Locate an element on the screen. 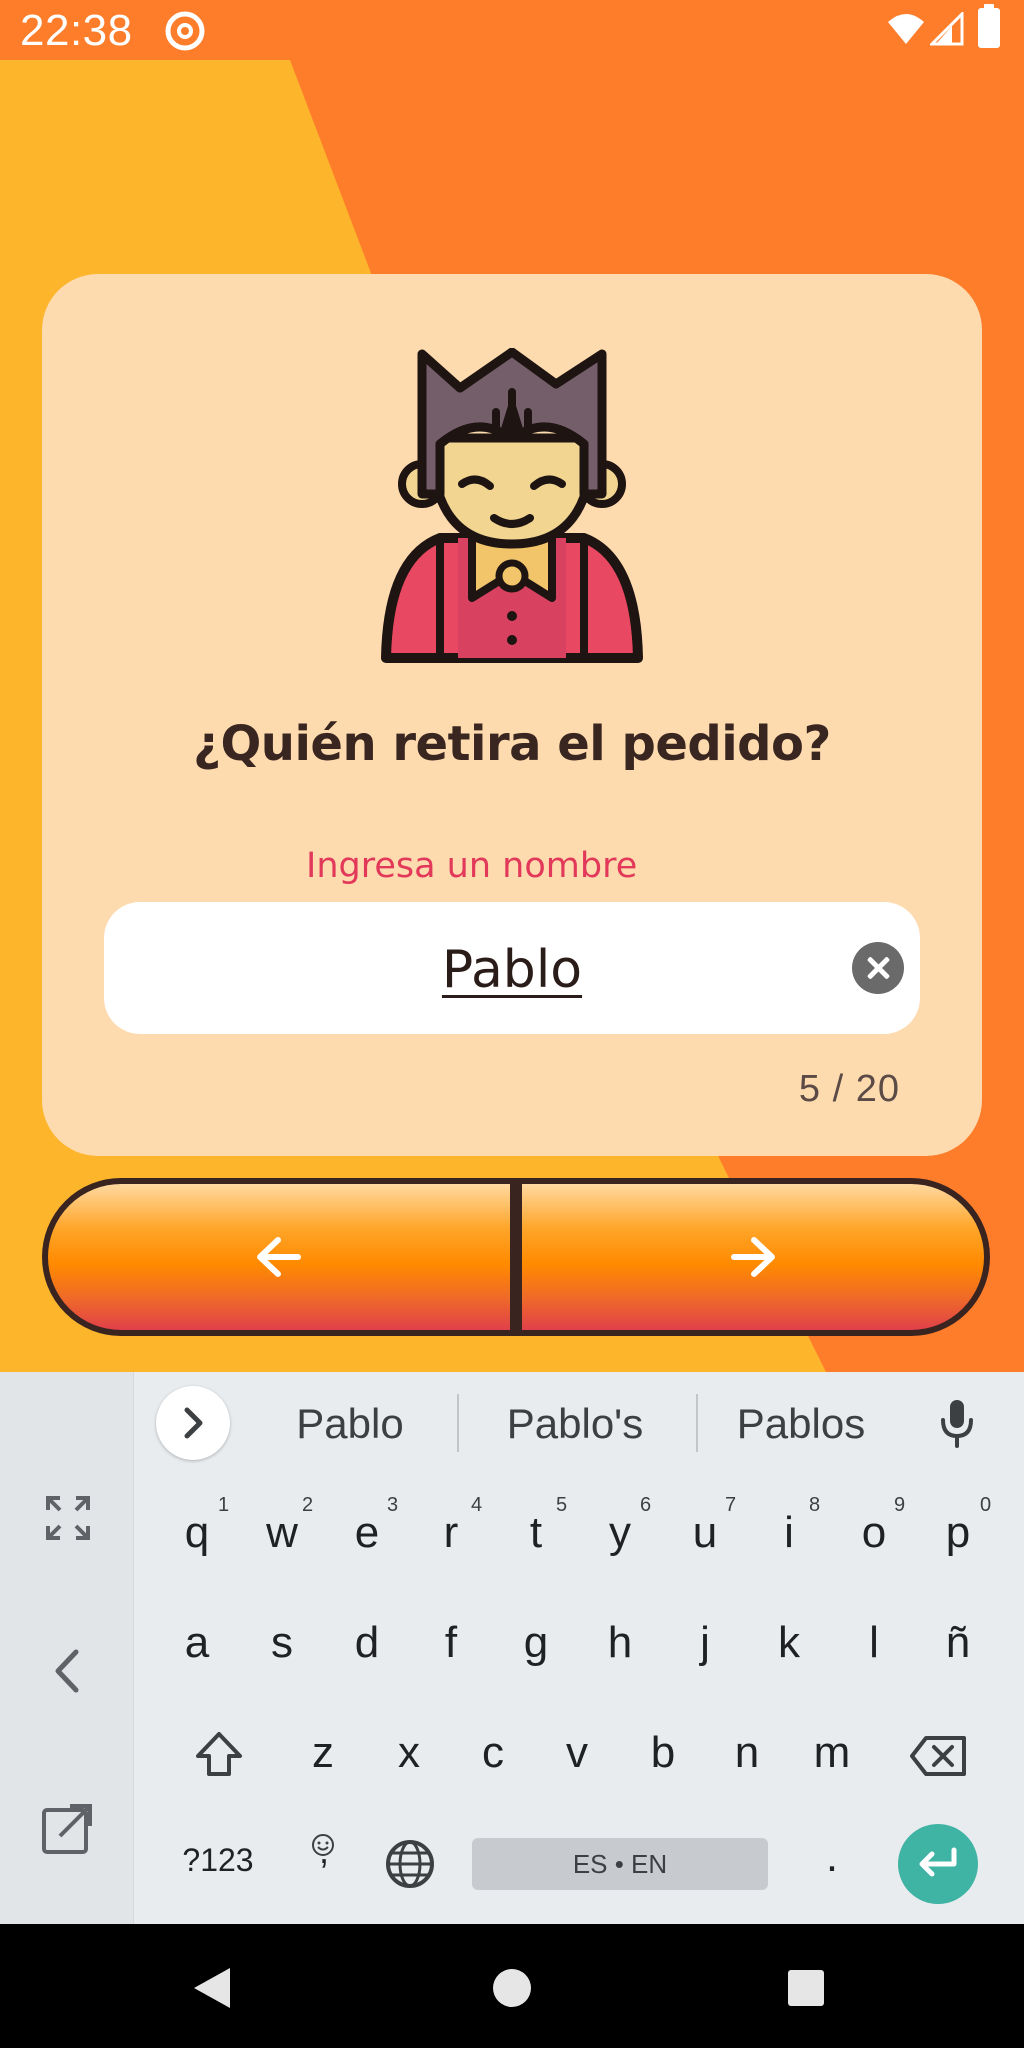 The height and width of the screenshot is (2048, 1024). navigation-buttons is located at coordinates (516, 1257).